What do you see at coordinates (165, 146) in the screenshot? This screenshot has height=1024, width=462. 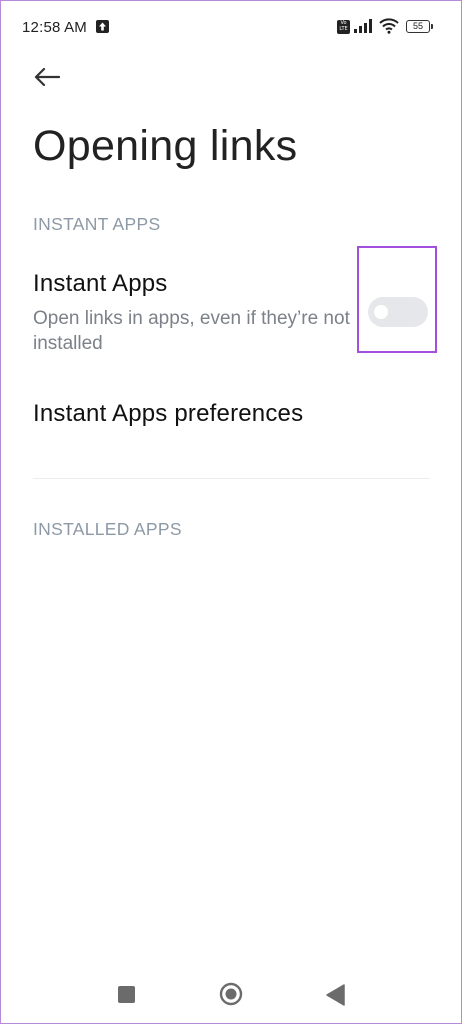 I see `page-title: Opening links` at bounding box center [165, 146].